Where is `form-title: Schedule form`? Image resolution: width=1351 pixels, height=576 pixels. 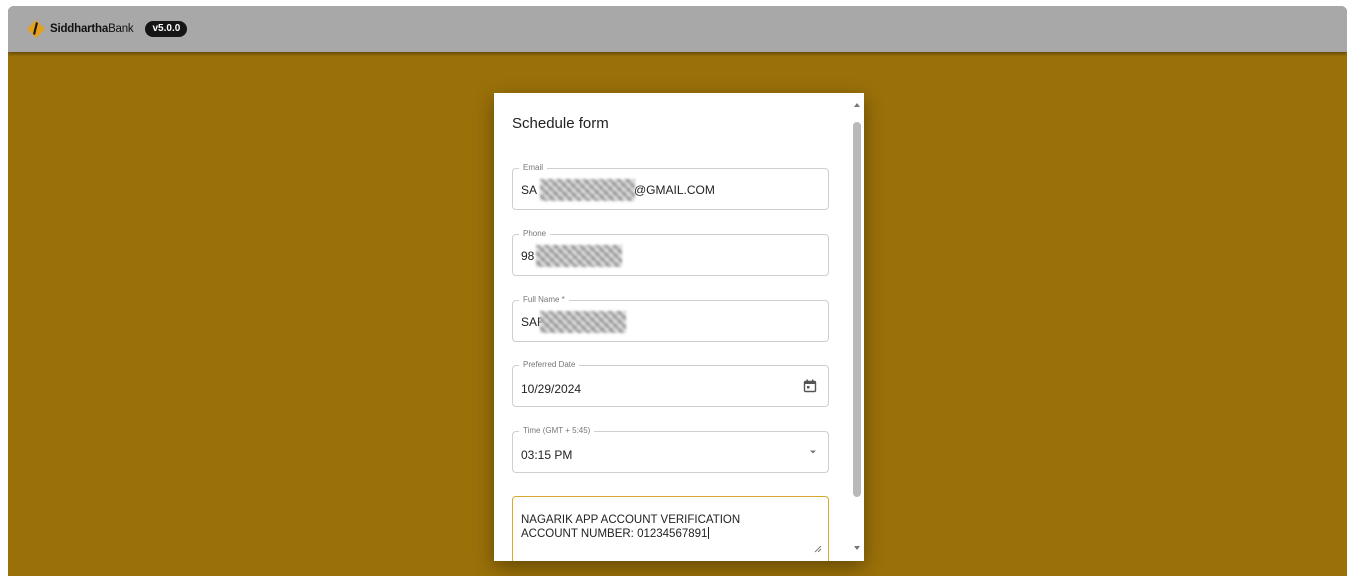
form-title: Schedule form is located at coordinates (560, 123).